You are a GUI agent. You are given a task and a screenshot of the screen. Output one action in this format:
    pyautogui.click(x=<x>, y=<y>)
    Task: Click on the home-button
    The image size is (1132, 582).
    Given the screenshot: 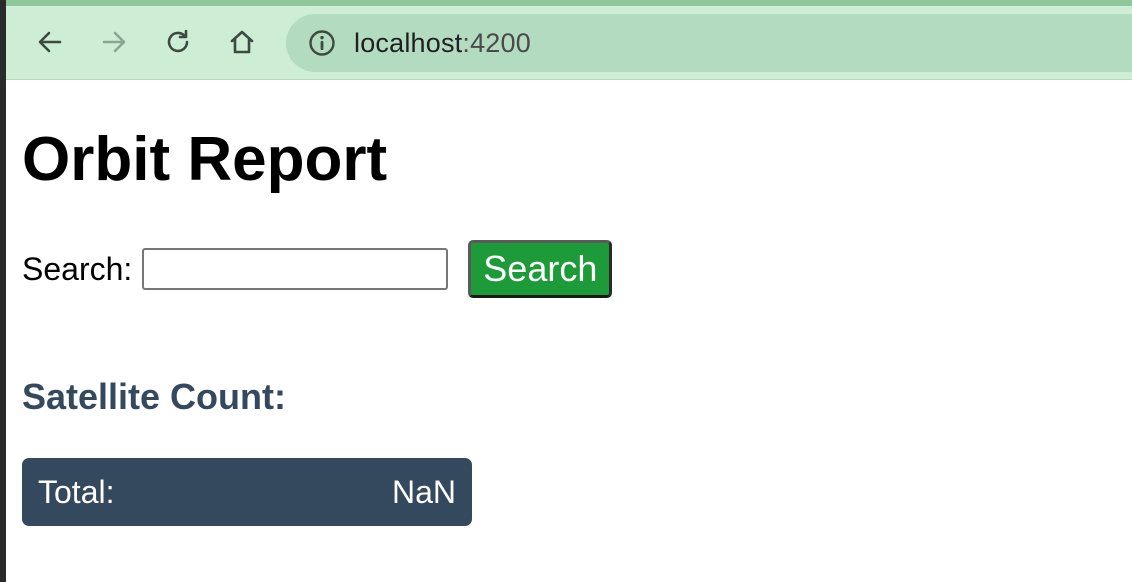 What is the action you would take?
    pyautogui.click(x=242, y=42)
    